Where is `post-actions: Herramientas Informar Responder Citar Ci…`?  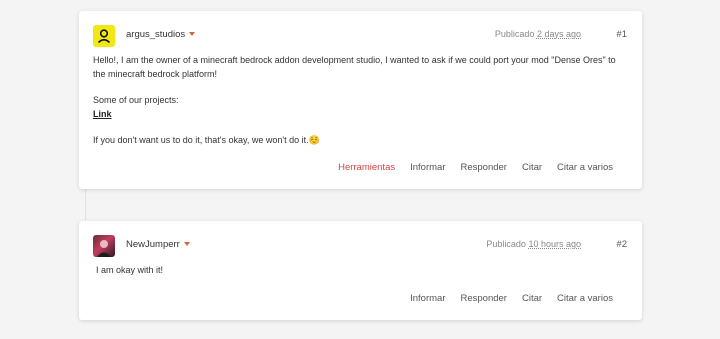
post-actions: Herramientas Informar Responder Citar Ci… is located at coordinates (475, 167).